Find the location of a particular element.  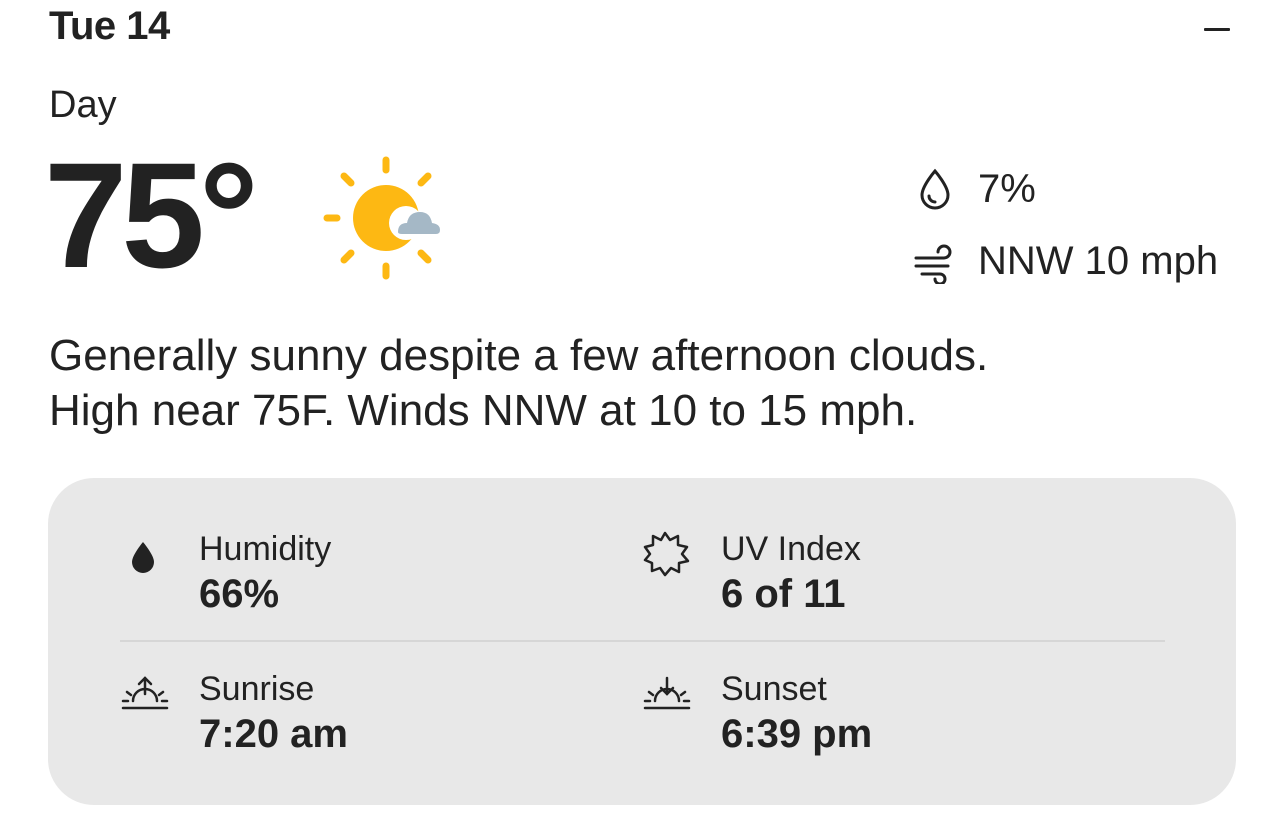

humidity-value: 66% is located at coordinates (239, 594).